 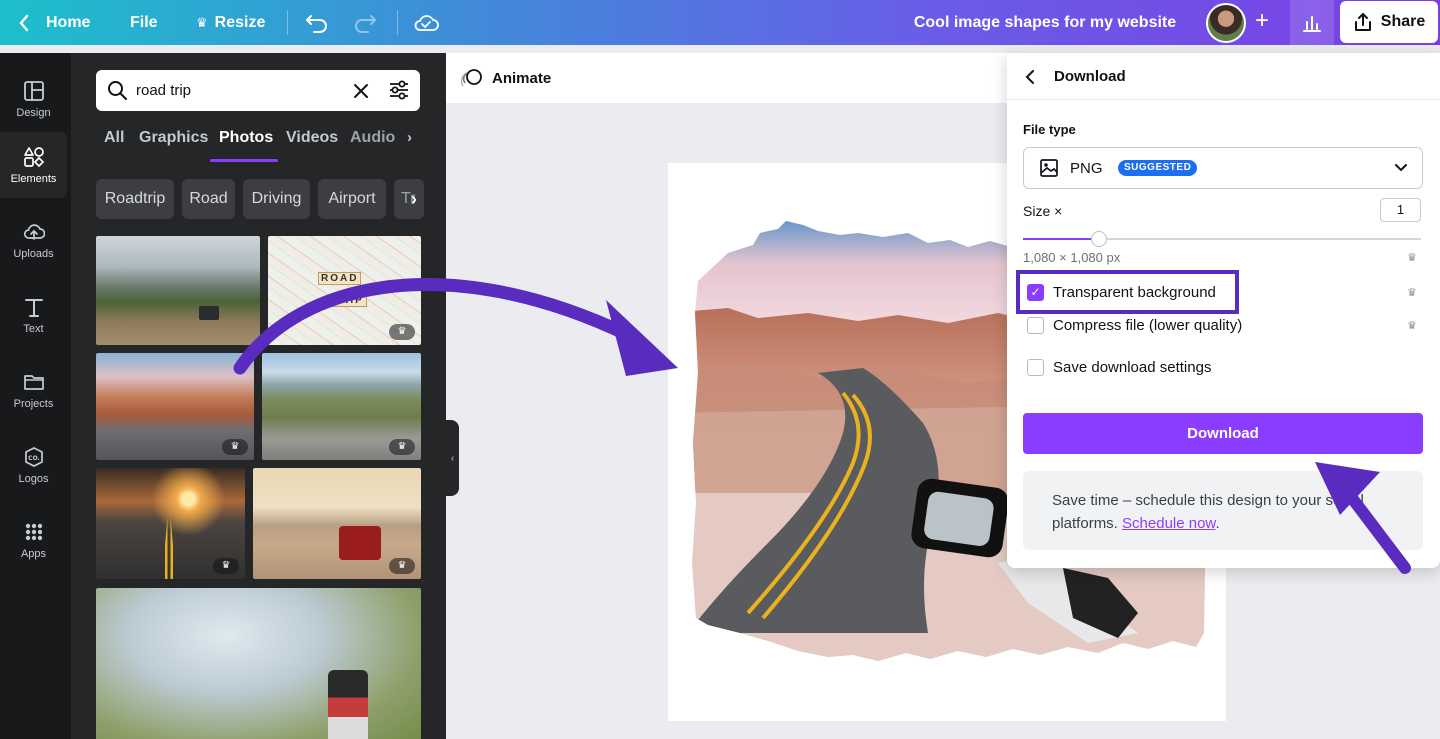 I want to click on tab-audio: Audio, so click(x=372, y=138).